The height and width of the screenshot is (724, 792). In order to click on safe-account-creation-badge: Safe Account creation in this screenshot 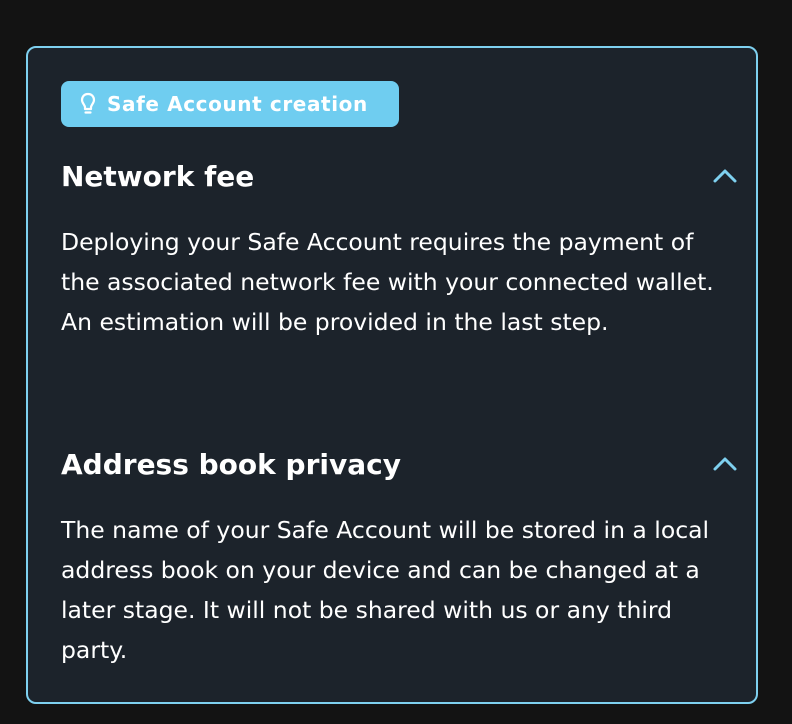, I will do `click(230, 104)`.